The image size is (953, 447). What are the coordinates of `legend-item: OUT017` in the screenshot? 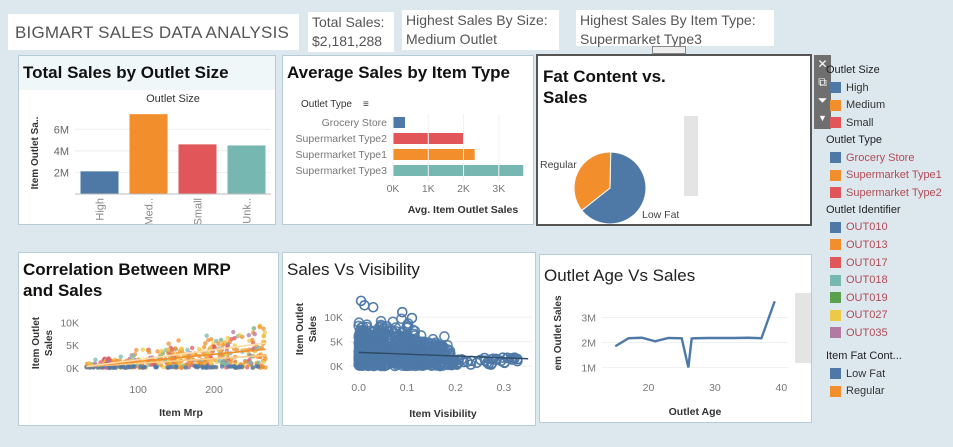 It's located at (888, 263).